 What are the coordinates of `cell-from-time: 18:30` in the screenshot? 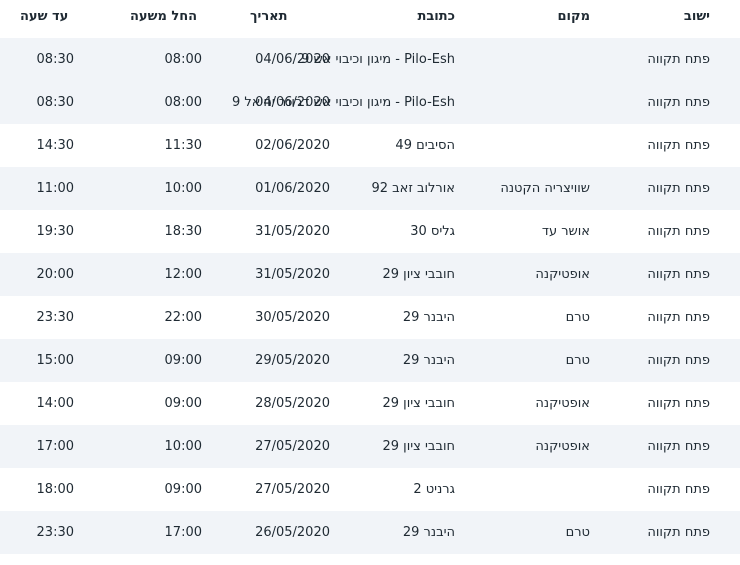 It's located at (183, 231).